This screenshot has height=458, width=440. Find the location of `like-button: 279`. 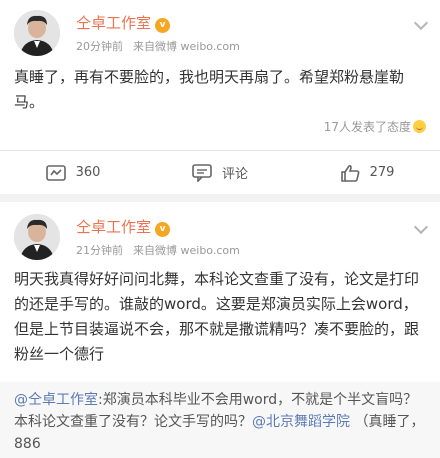

like-button: 279 is located at coordinates (367, 172).